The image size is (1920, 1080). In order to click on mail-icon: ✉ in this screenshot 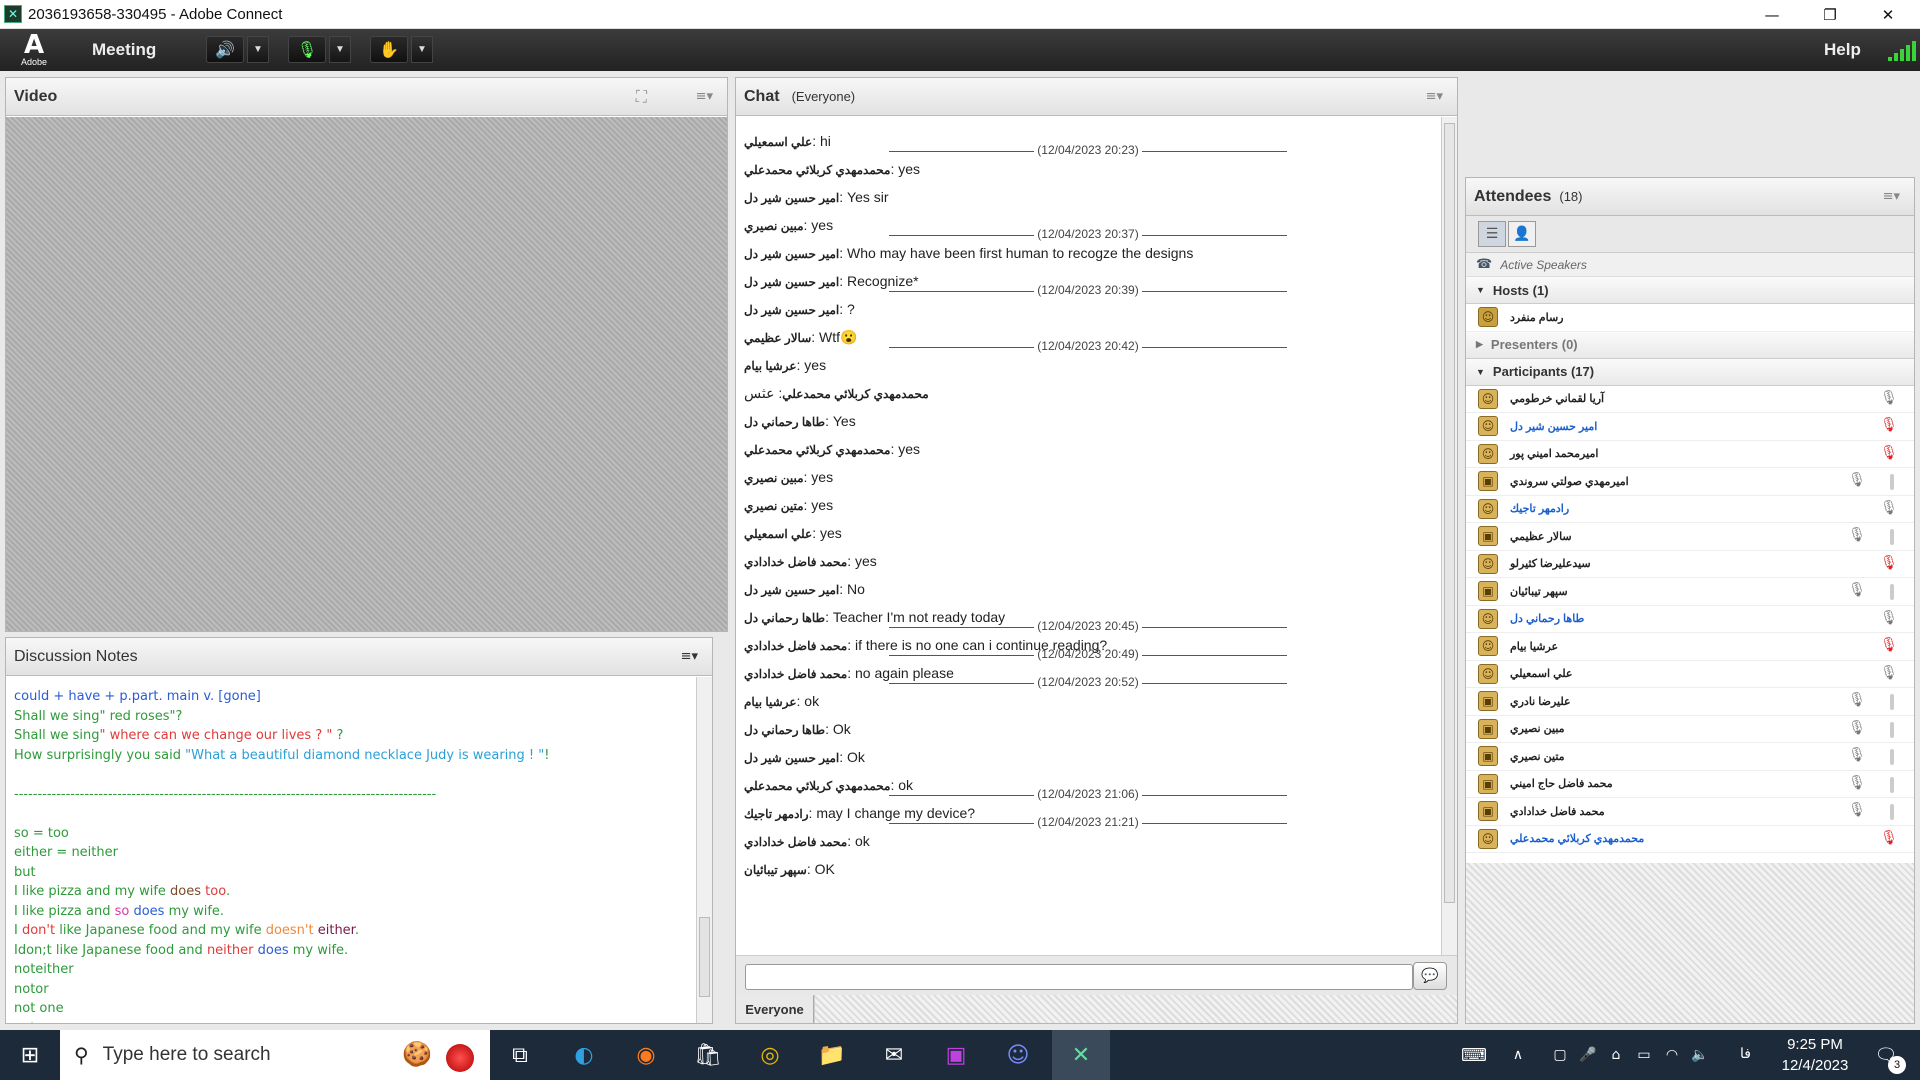, I will do `click(894, 1055)`.